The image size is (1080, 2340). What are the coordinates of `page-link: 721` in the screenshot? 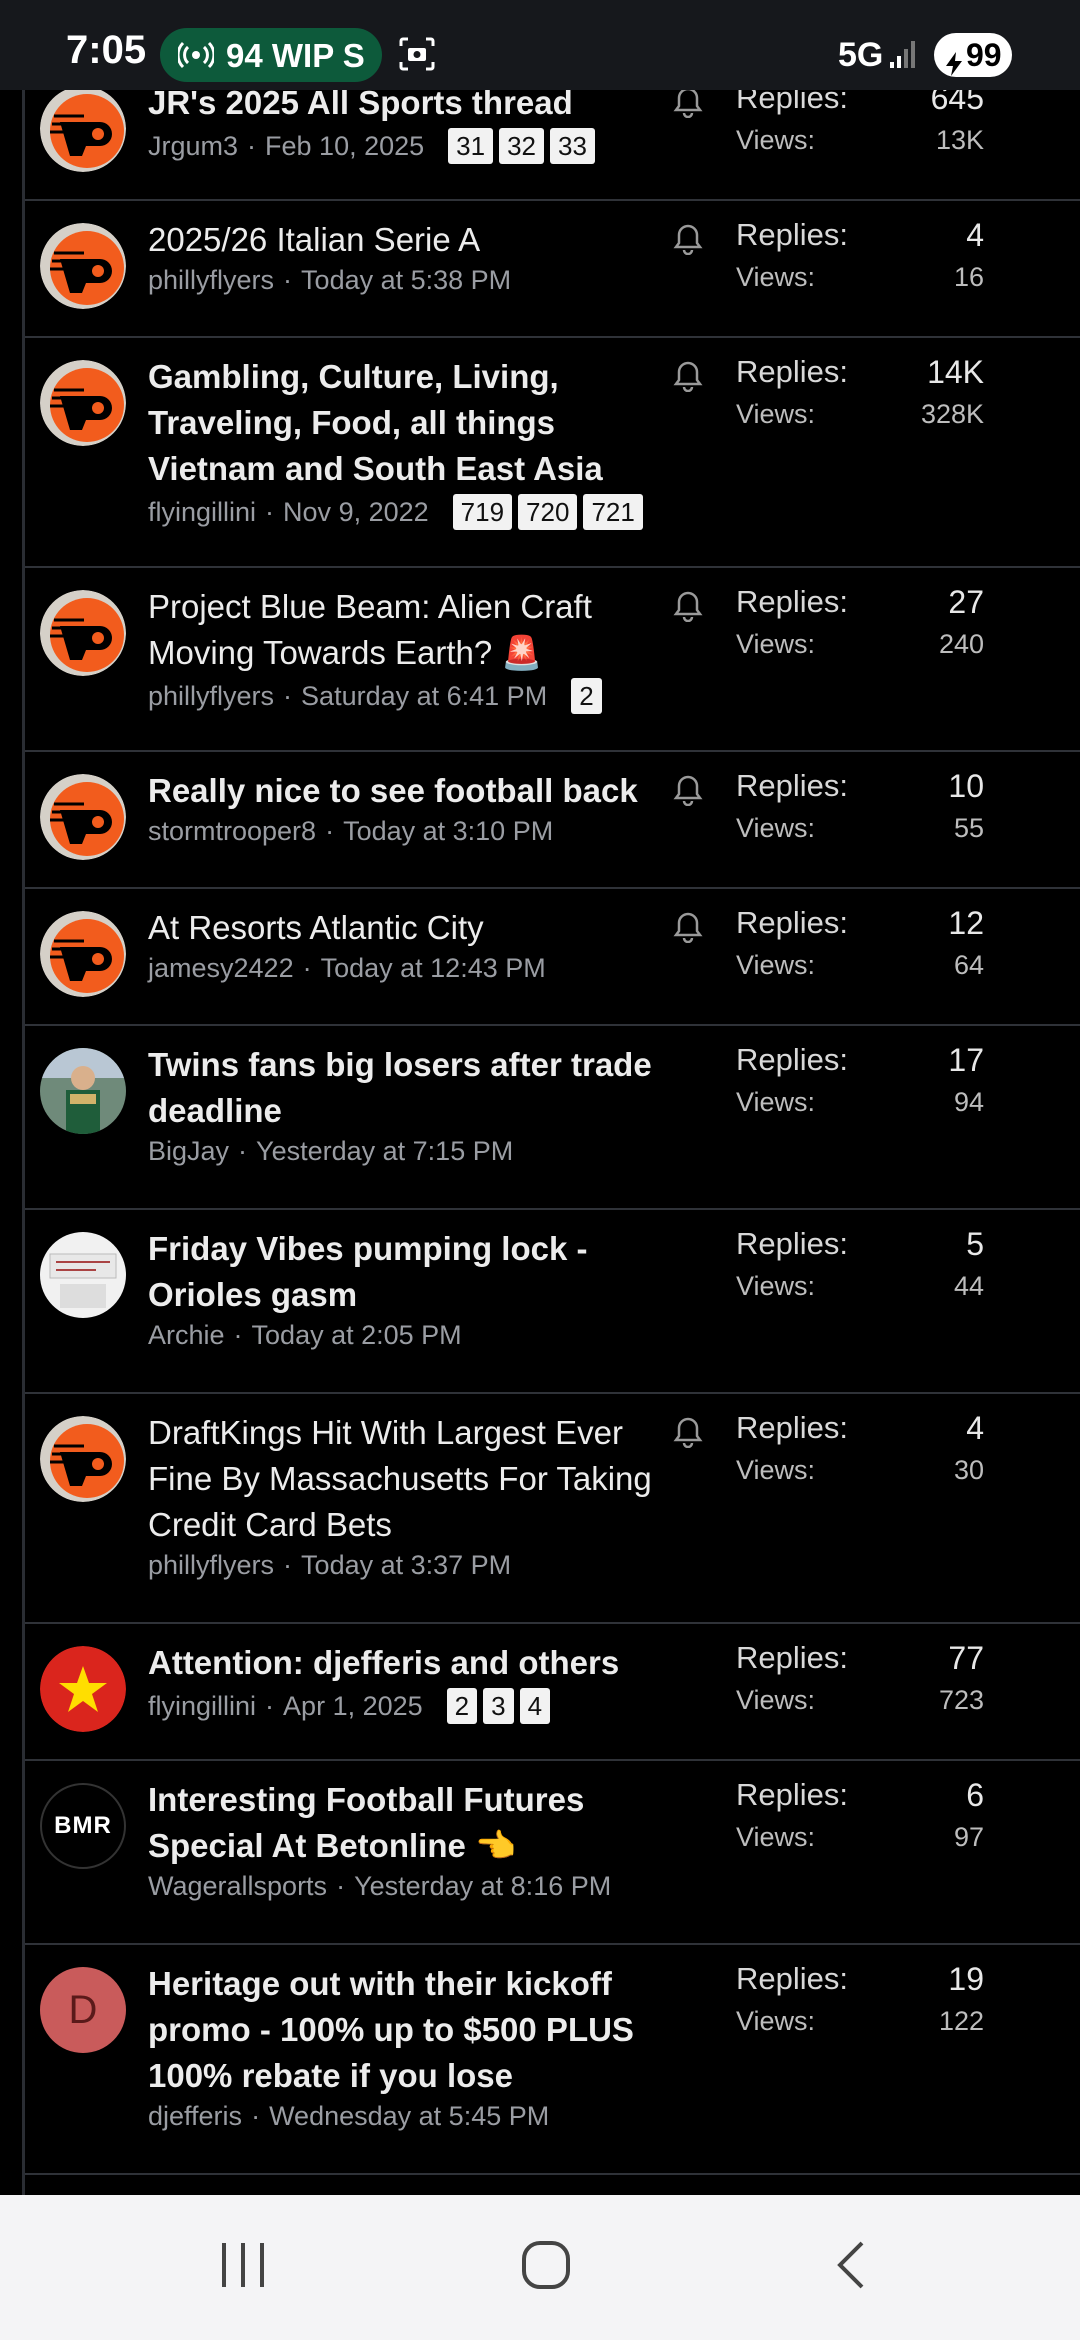 It's located at (613, 512).